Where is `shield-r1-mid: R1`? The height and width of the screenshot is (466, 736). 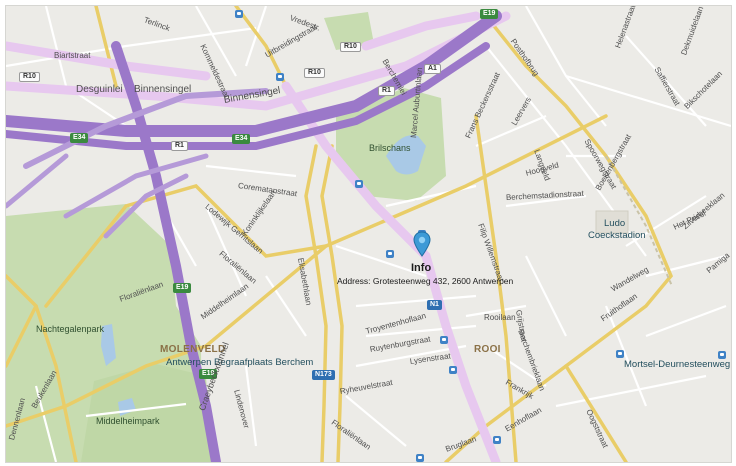
shield-r1-mid: R1 is located at coordinates (179, 146).